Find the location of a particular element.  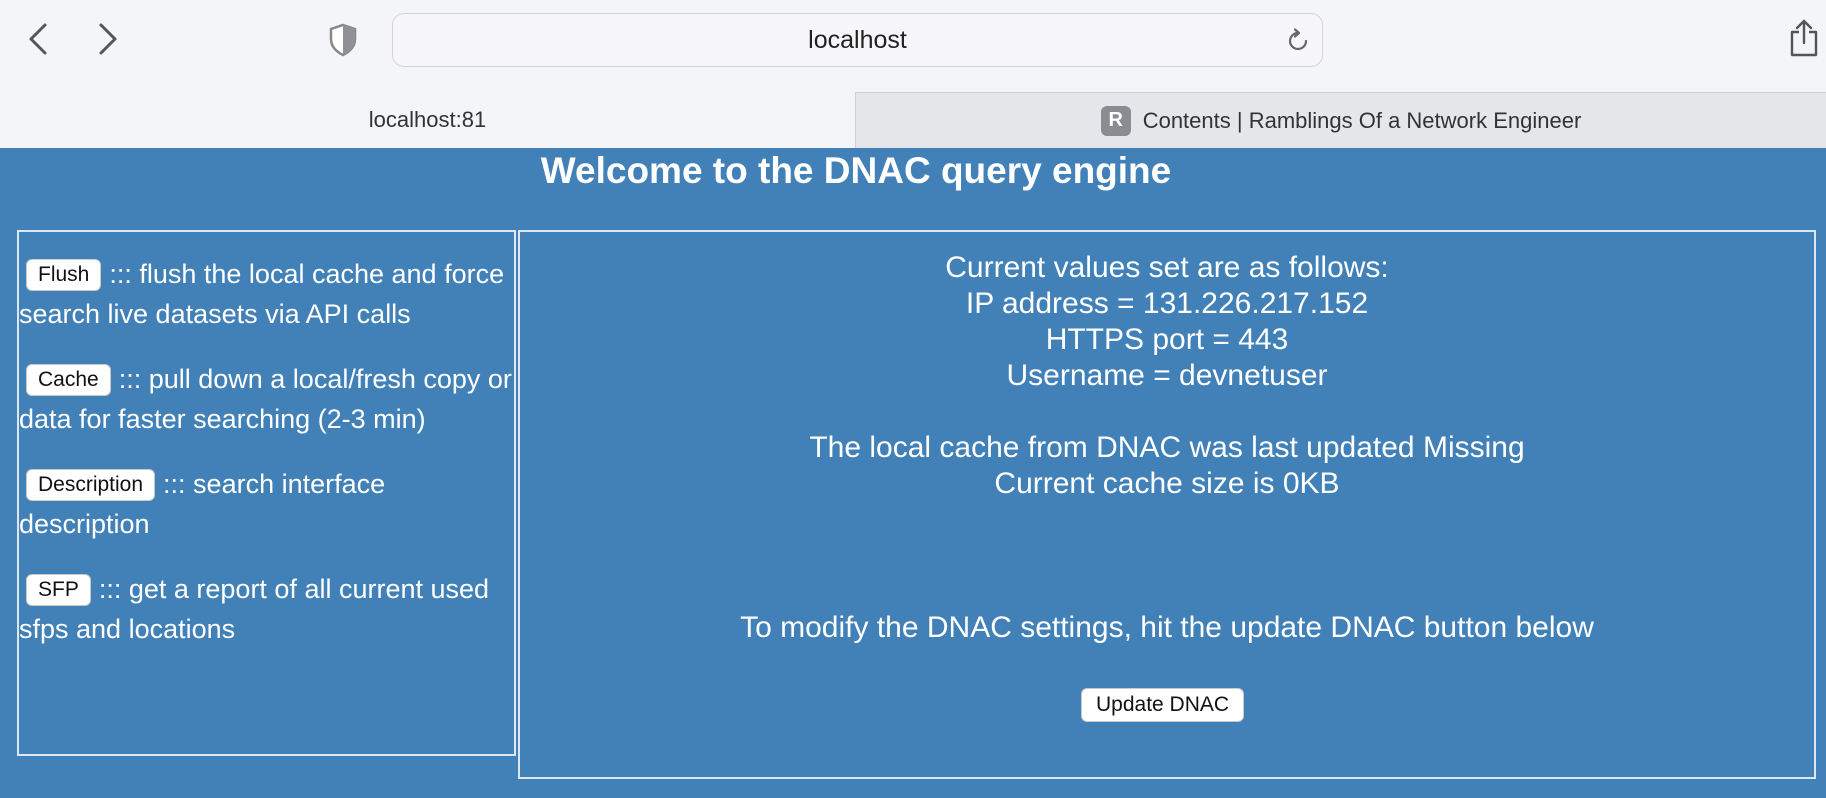

back-button is located at coordinates (38, 39).